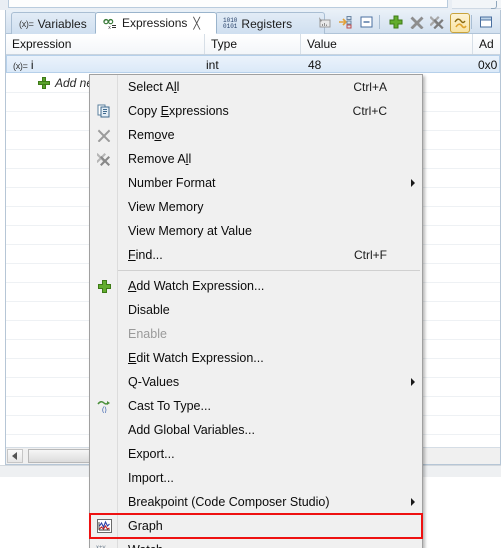  Describe the element at coordinates (151, 135) in the screenshot. I see `menu-item-label: Remove` at that location.